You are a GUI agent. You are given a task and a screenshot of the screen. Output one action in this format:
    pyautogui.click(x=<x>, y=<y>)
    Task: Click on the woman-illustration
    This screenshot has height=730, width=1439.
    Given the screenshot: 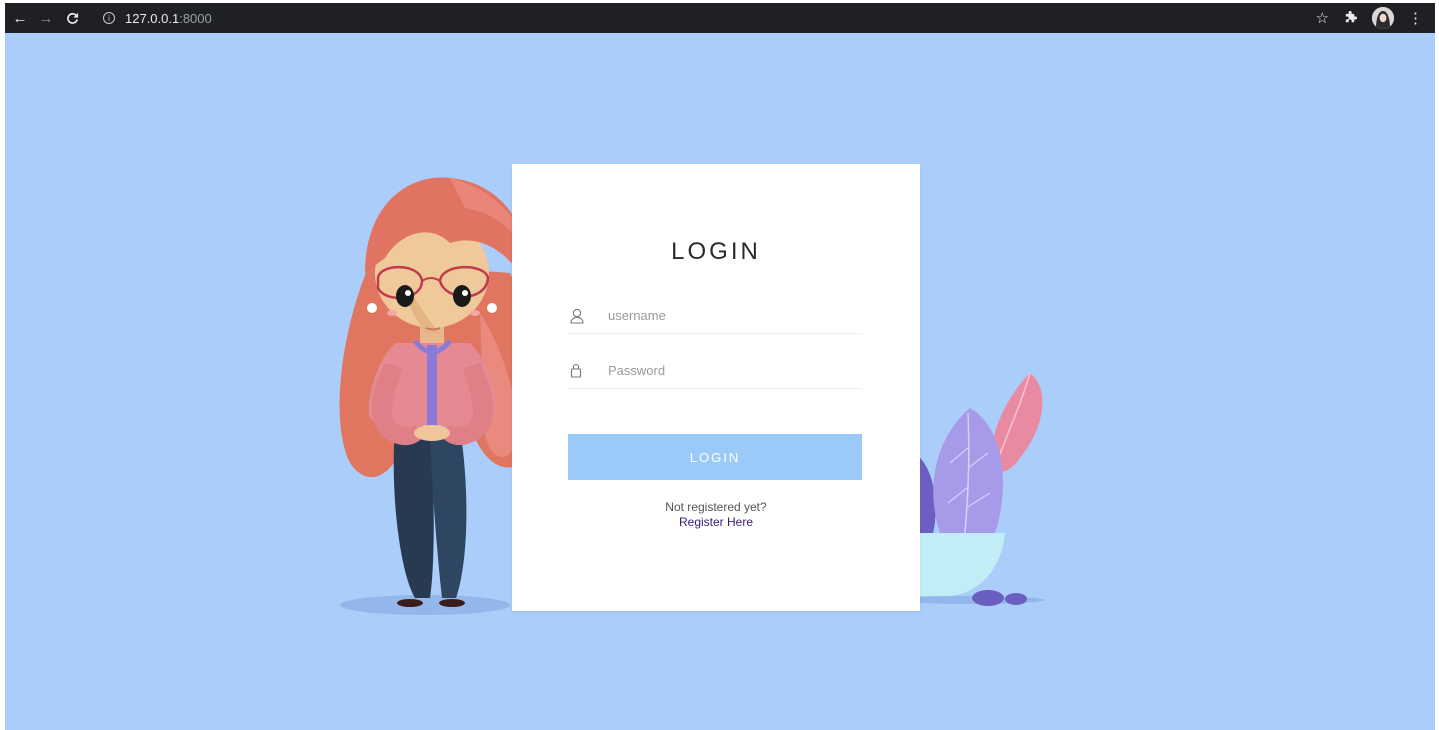 What is the action you would take?
    pyautogui.click(x=438, y=396)
    